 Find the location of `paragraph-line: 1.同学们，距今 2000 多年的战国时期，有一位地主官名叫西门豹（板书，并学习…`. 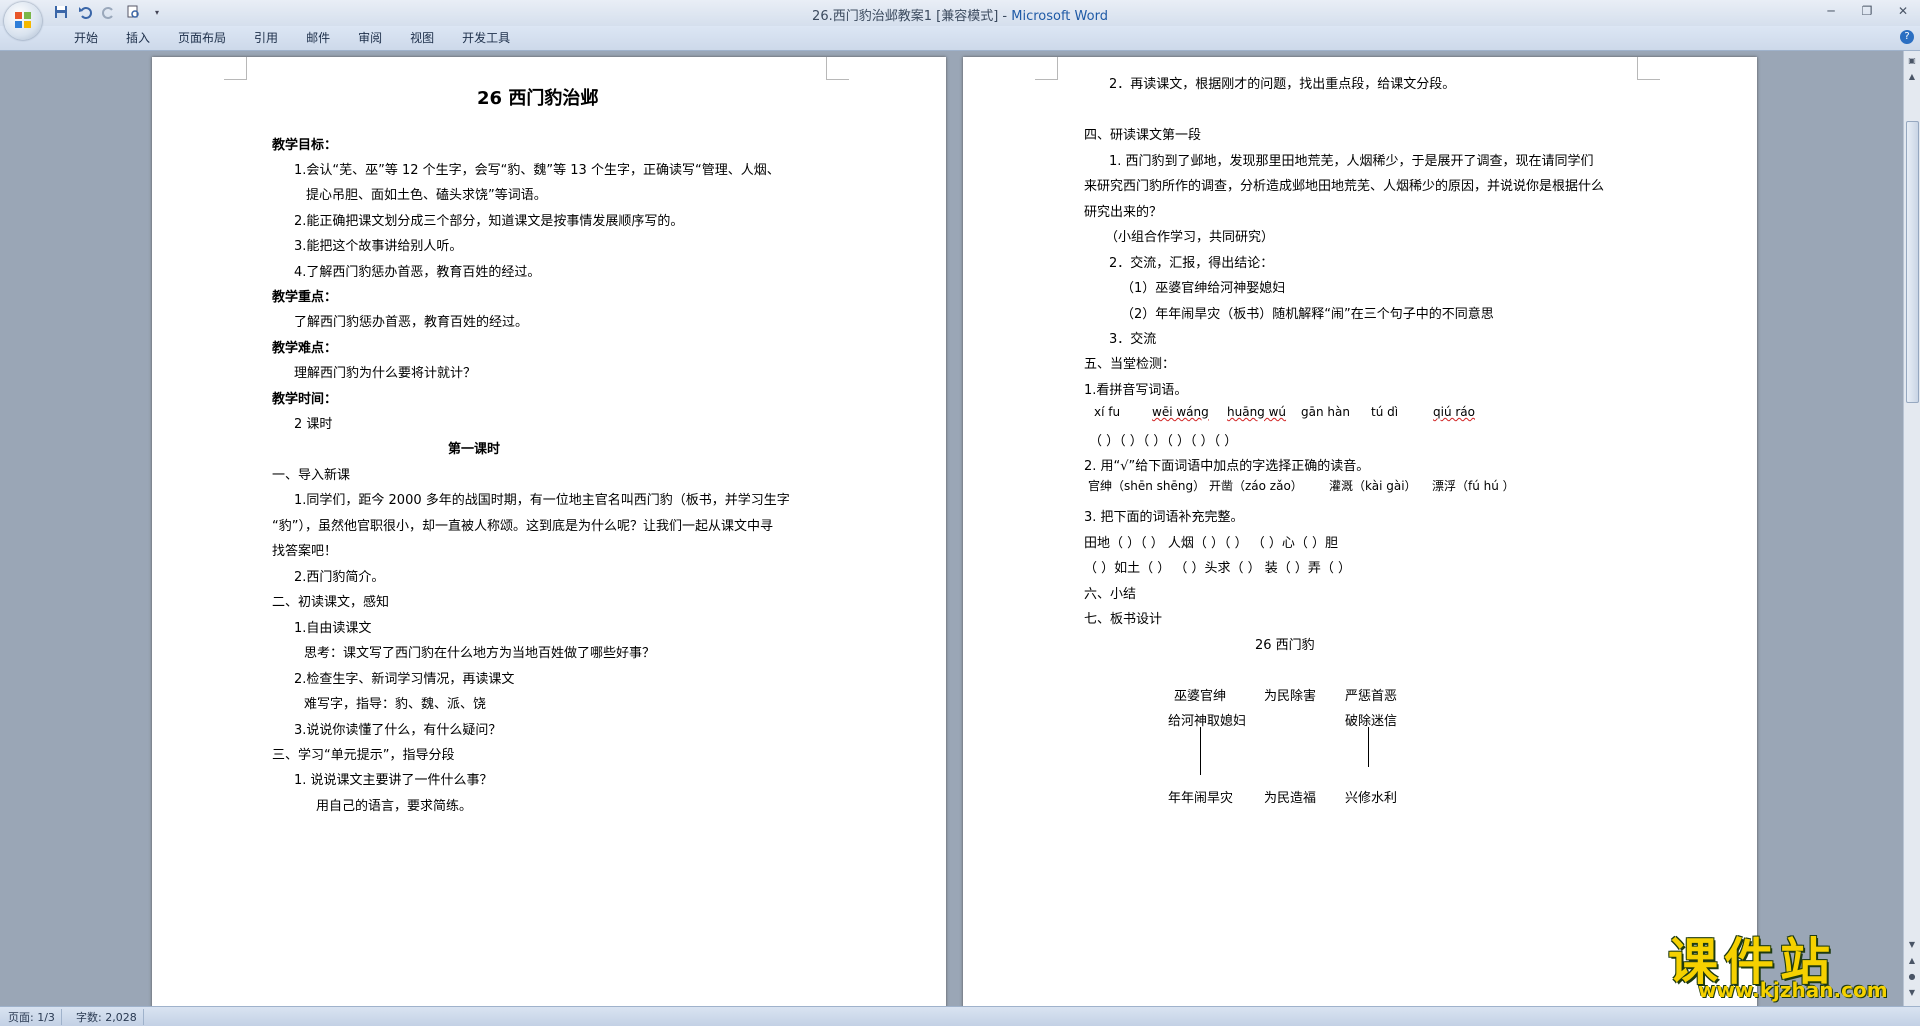

paragraph-line: 1.同学们，距今 2000 多年的战国时期，有一位地主官名叫西门豹（板书，并学习… is located at coordinates (542, 500).